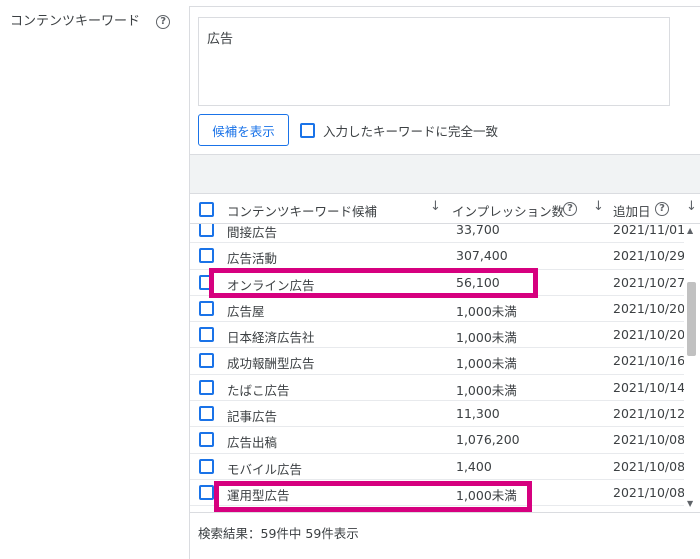  Describe the element at coordinates (302, 210) in the screenshot. I see `header-keyword: コンテンツキーワード候補` at that location.